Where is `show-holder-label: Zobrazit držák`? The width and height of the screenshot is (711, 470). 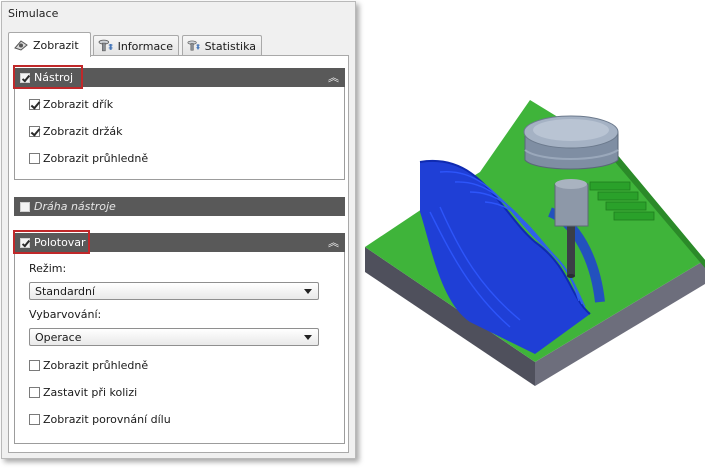 show-holder-label: Zobrazit držák is located at coordinates (83, 131).